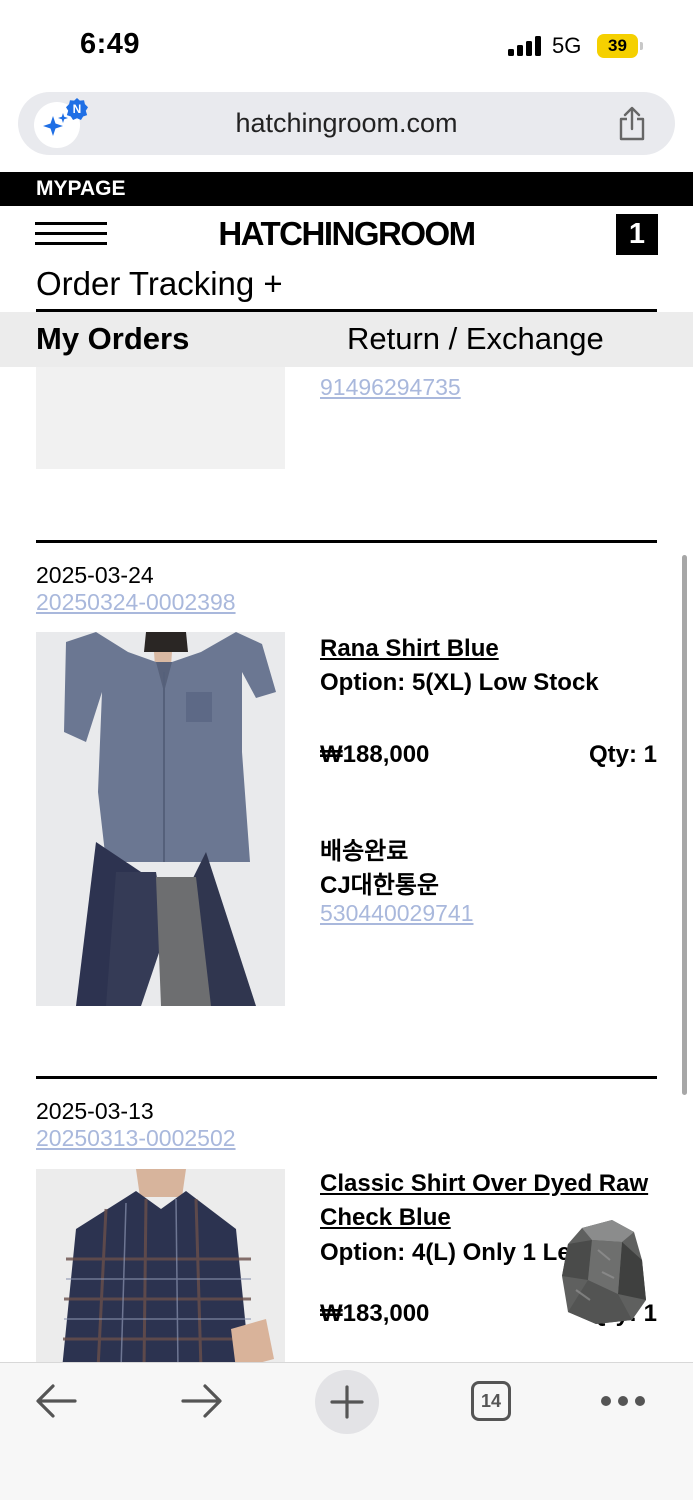 This screenshot has height=1500, width=693. Describe the element at coordinates (604, 1272) in the screenshot. I see `rock-sticker-image` at that location.